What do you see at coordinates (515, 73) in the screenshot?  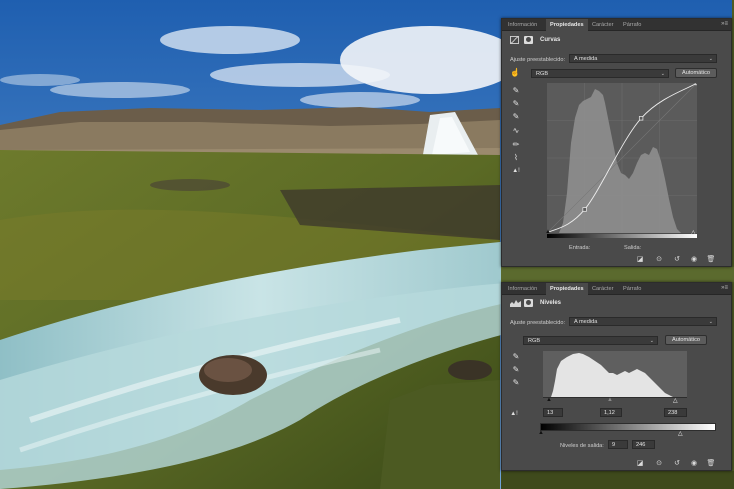 I see `target-adjust-hand-icon: ☝` at bounding box center [515, 73].